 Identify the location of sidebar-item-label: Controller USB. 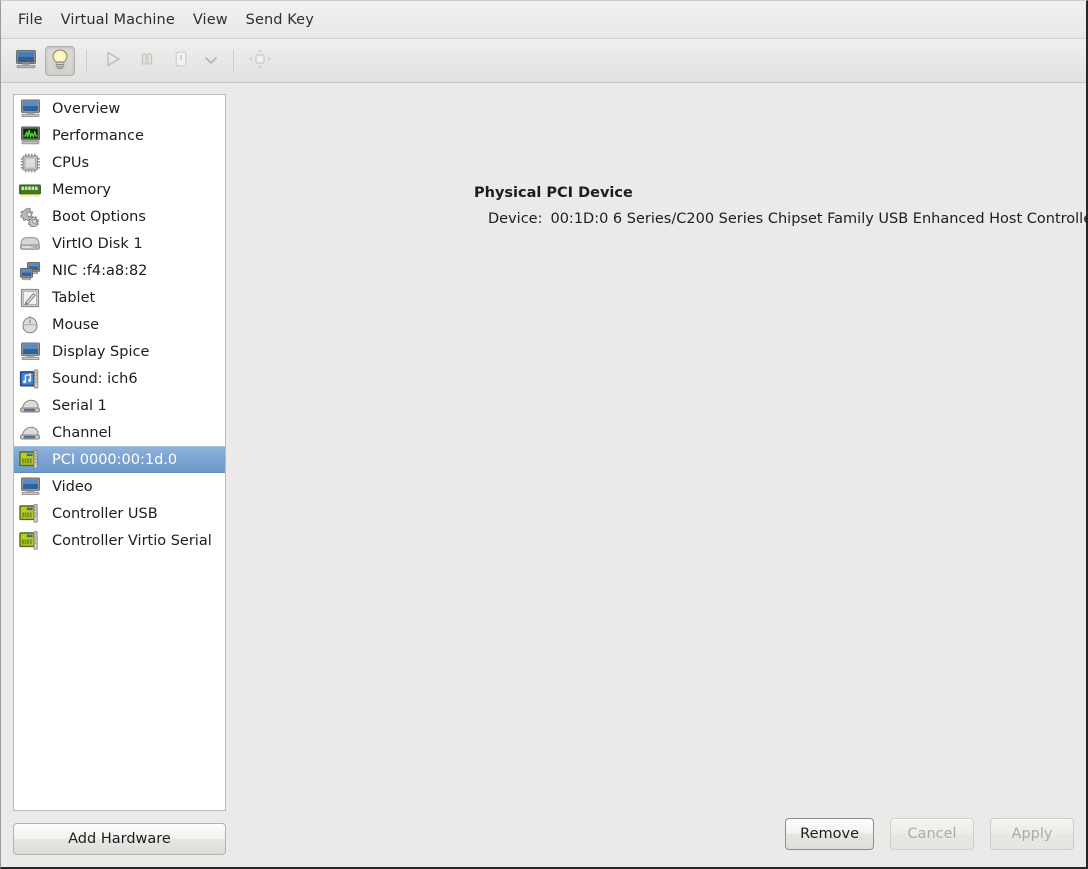
(105, 513).